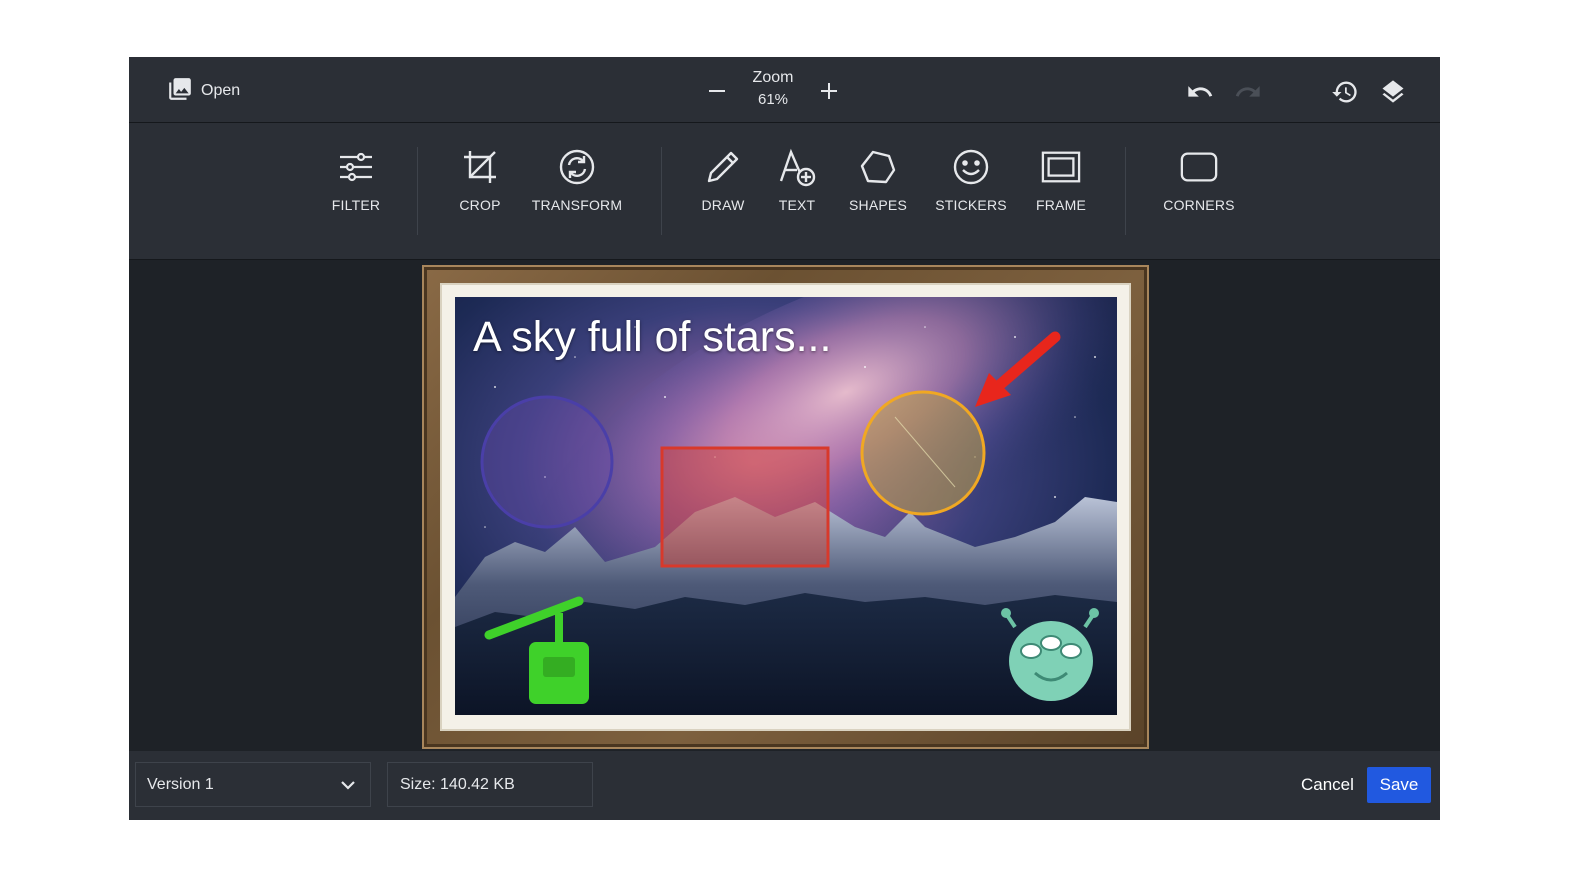 The height and width of the screenshot is (888, 1582). Describe the element at coordinates (221, 90) in the screenshot. I see `open-label: Open` at that location.